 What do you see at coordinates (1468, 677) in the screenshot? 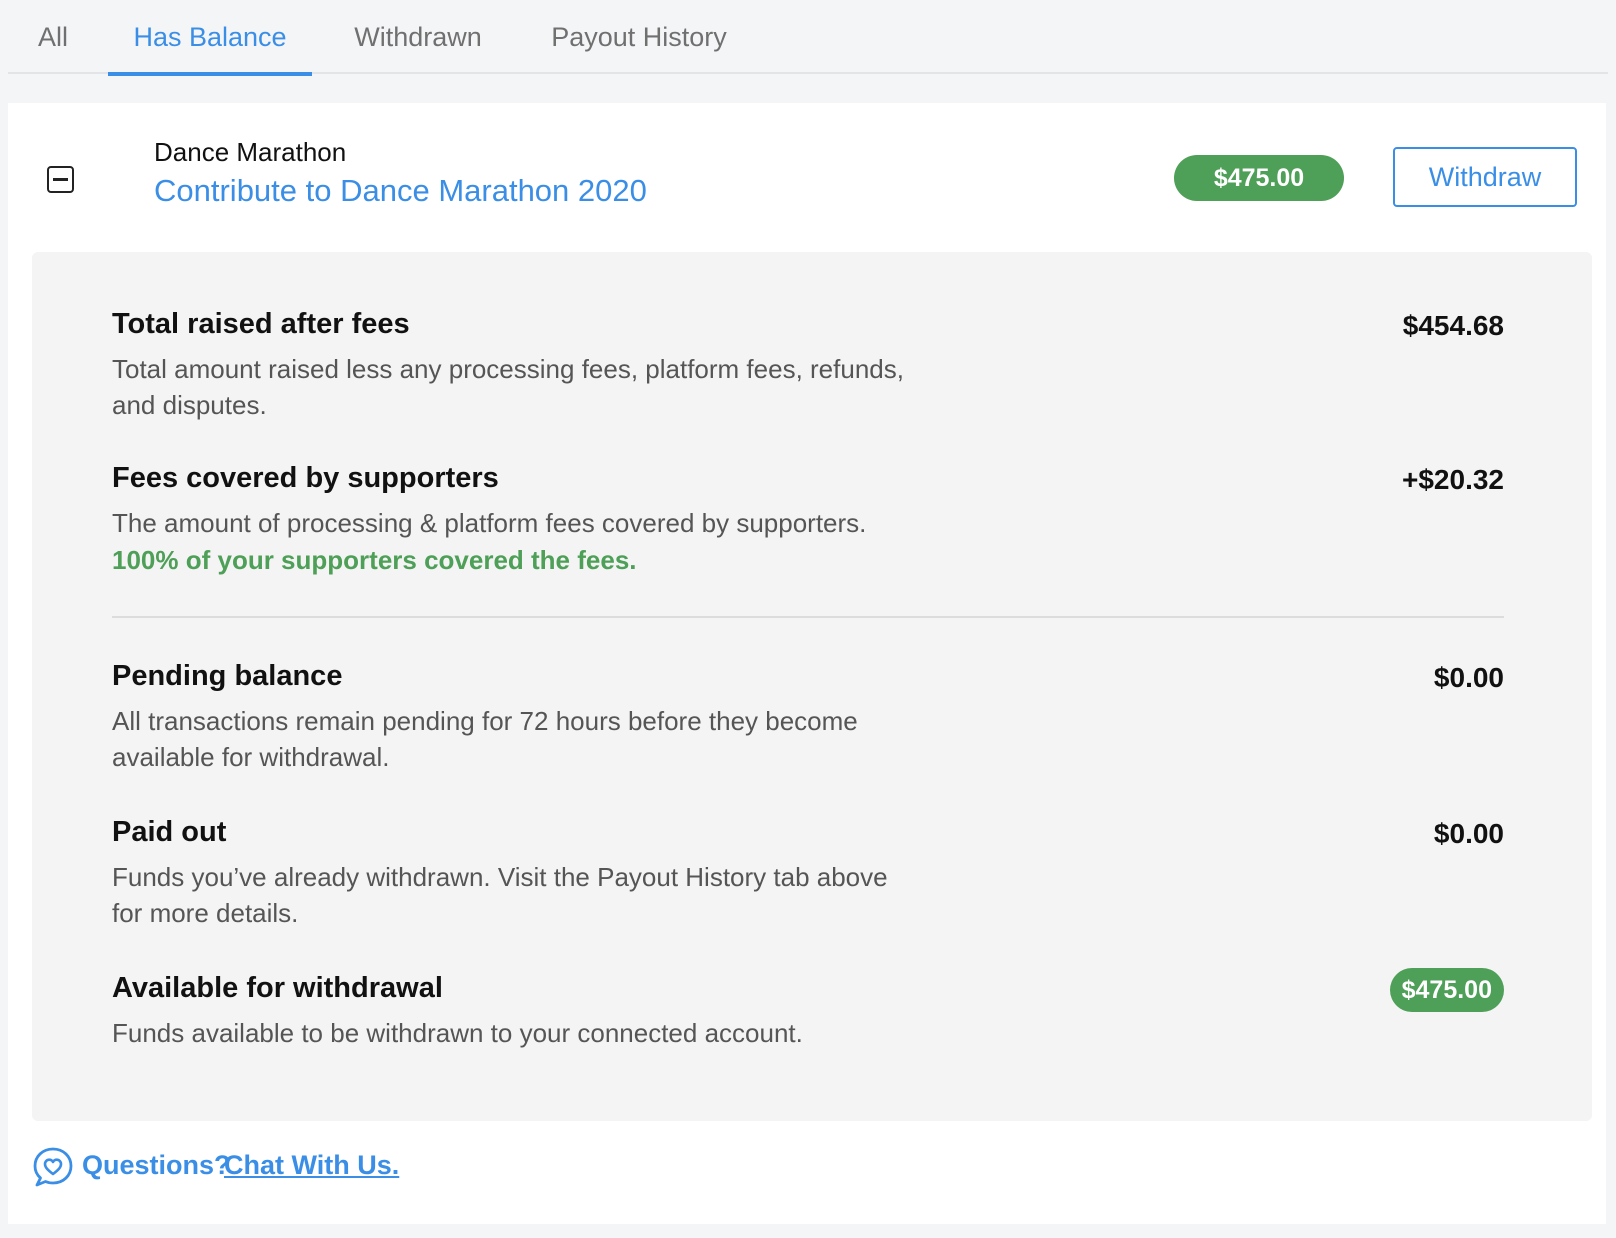
I see `pending-balance-value: $0.00` at bounding box center [1468, 677].